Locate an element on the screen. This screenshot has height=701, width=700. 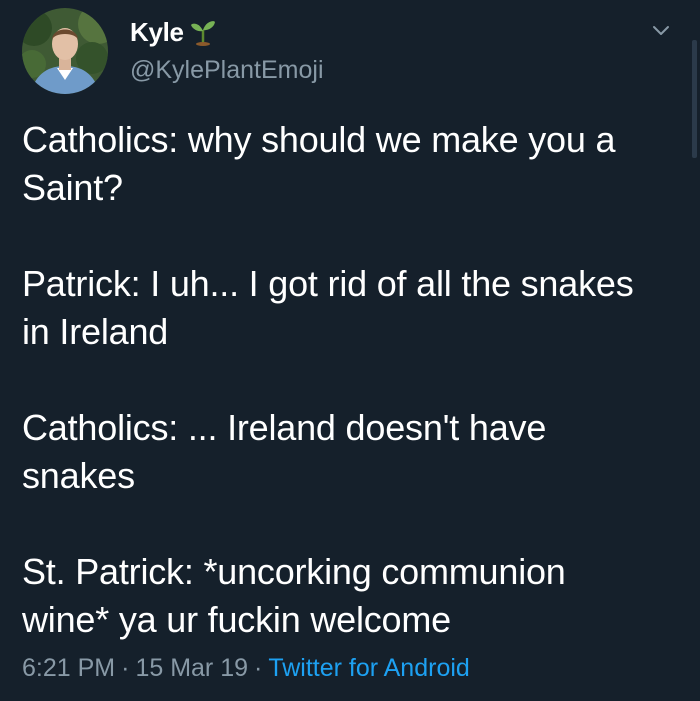
user-name-row: Kyle is located at coordinates (173, 32).